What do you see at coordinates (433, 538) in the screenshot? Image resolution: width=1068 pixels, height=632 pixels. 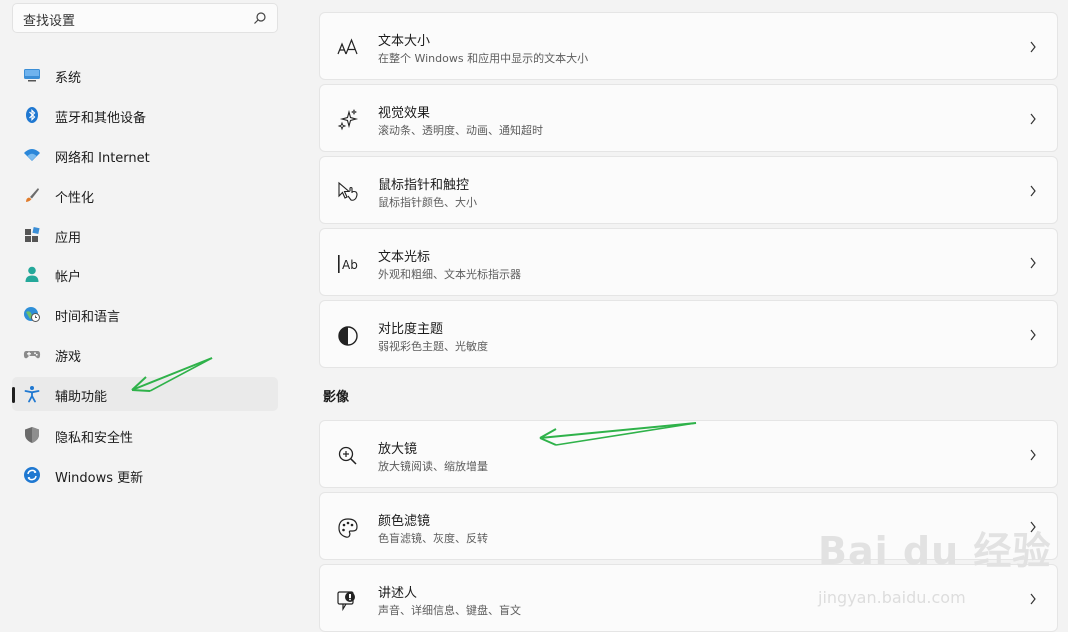 I see `card-description: 色盲滤镜、灰度、反转` at bounding box center [433, 538].